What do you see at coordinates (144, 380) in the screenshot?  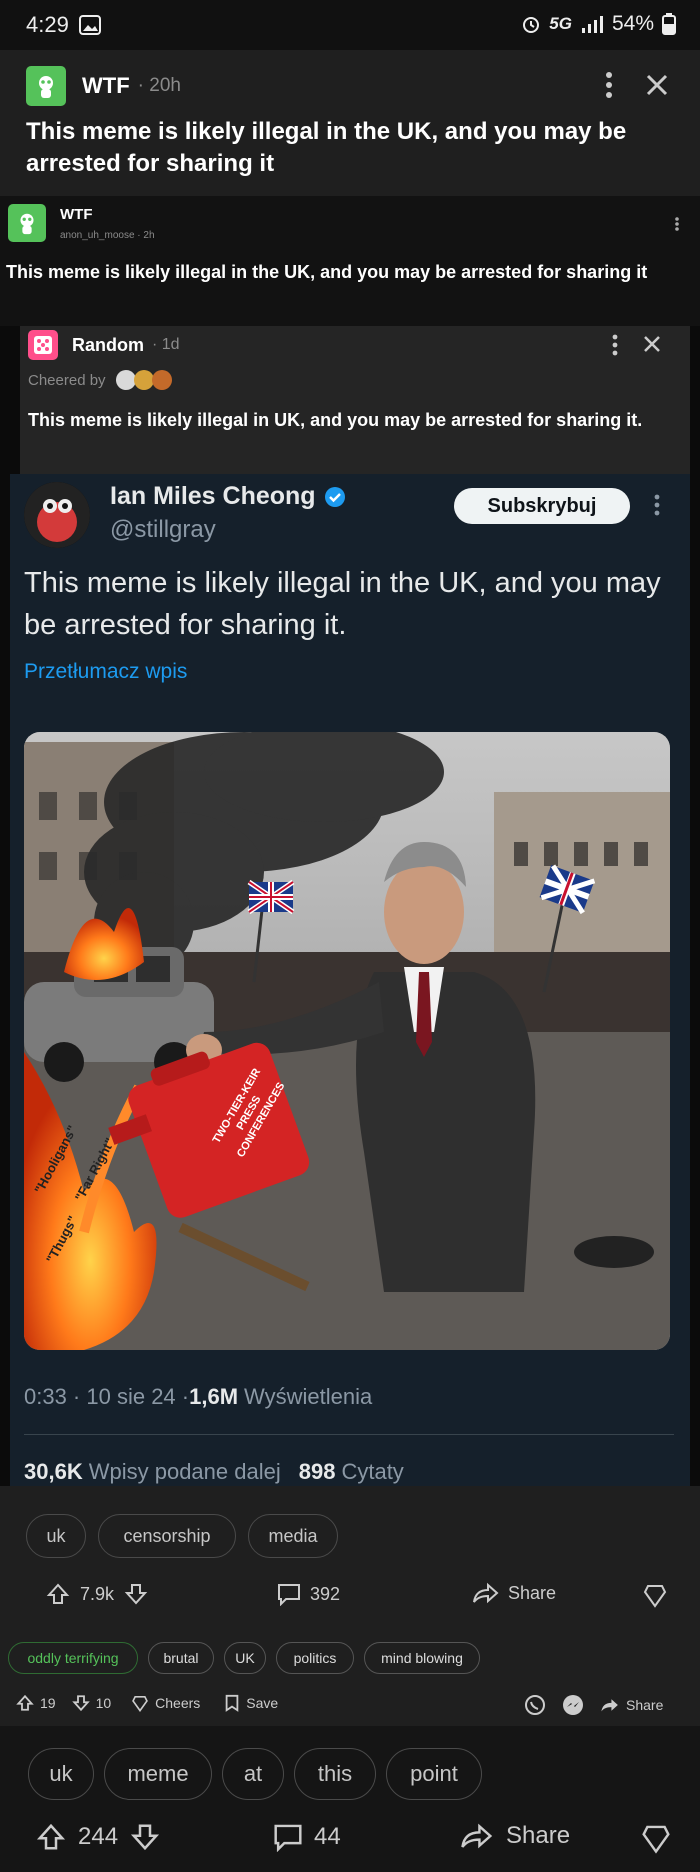 I see `cheer-avatars-icon` at bounding box center [144, 380].